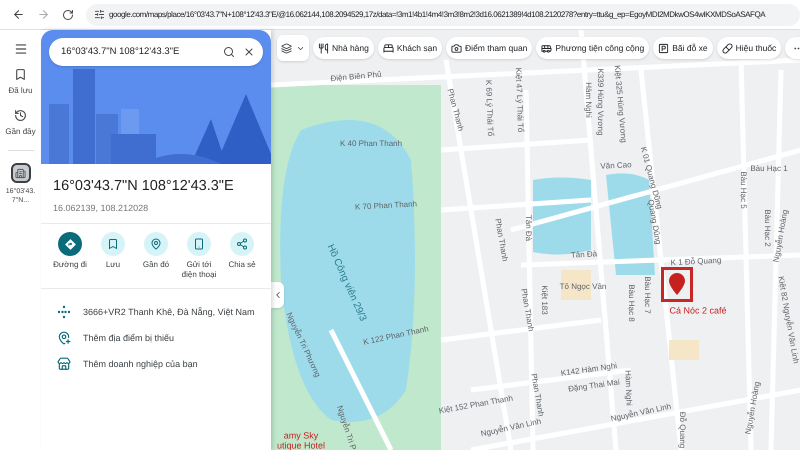  Describe the element at coordinates (410, 48) in the screenshot. I see `category-chip: Khách sạn` at that location.